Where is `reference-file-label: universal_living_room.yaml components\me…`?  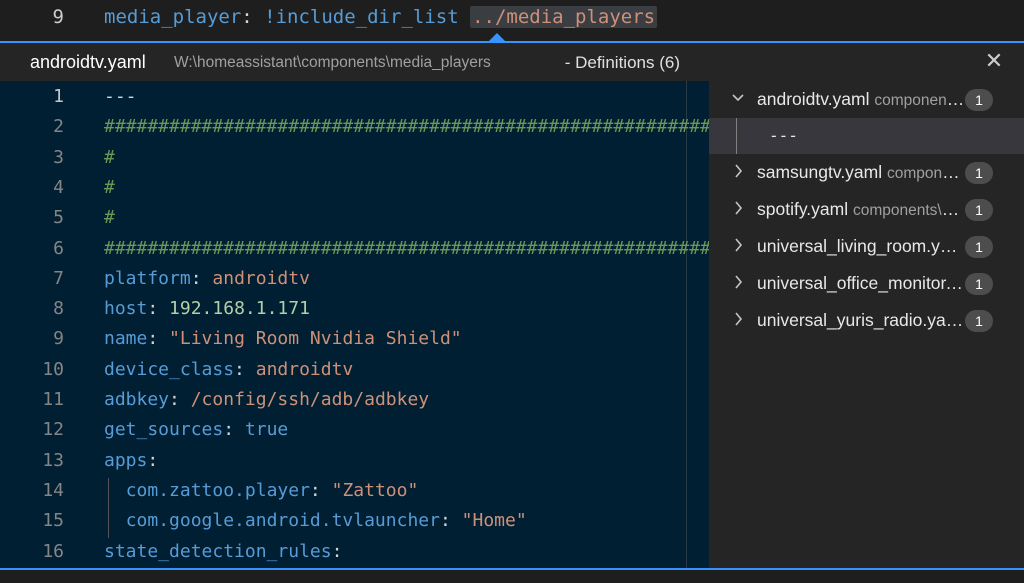 reference-file-label: universal_living_room.yaml components\me… is located at coordinates (861, 246).